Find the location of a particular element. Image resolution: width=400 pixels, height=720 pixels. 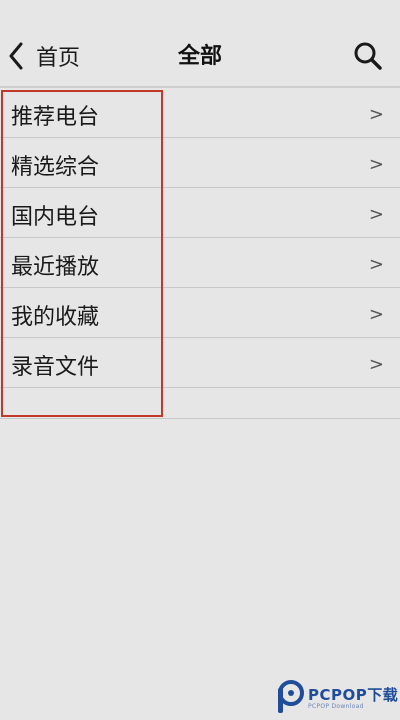

watermark-brand: PCPOP下载 is located at coordinates (353, 695).